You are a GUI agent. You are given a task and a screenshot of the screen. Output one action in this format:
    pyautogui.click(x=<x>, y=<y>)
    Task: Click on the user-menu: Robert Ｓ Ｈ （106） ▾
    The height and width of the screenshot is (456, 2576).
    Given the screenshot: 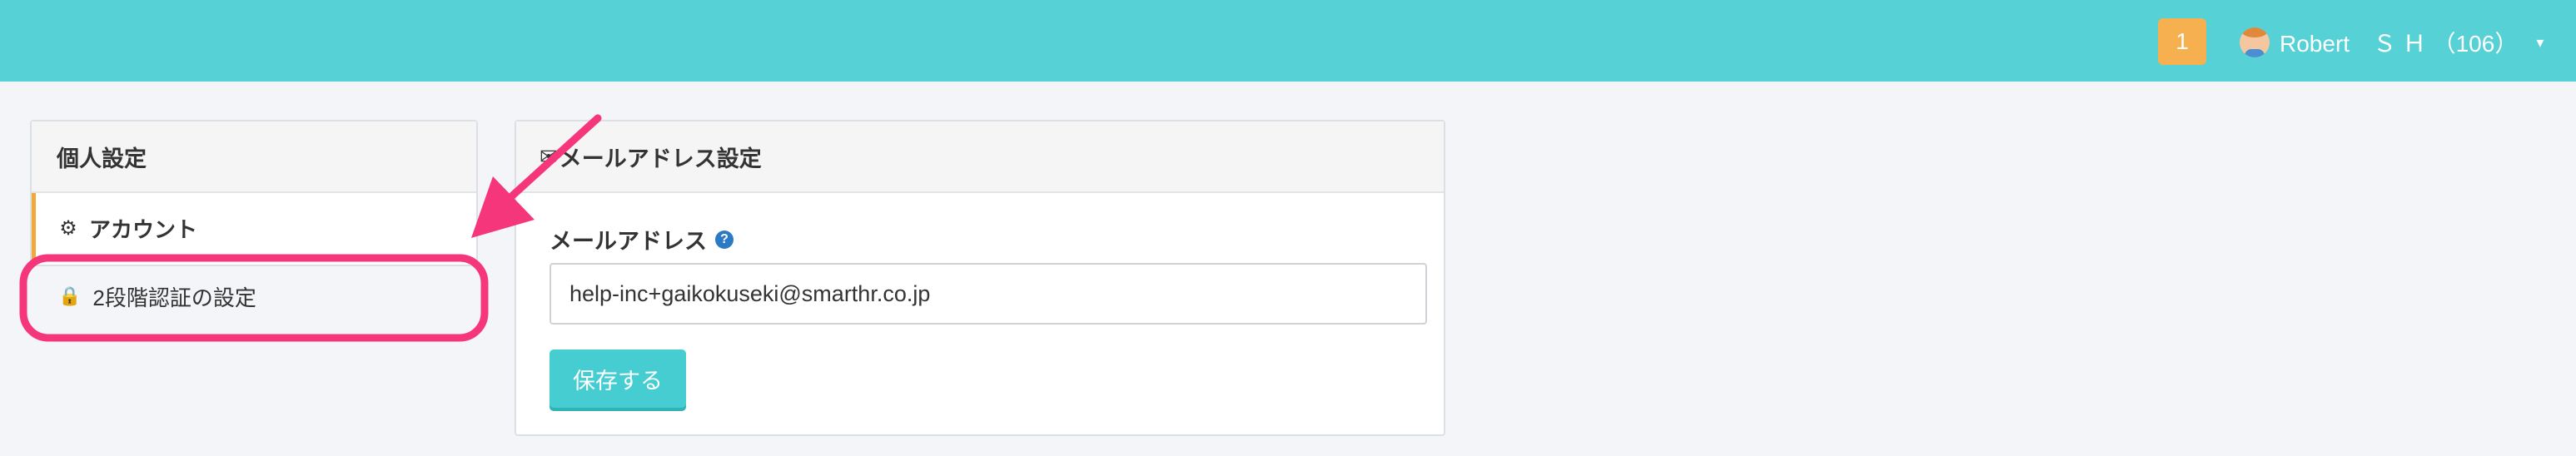 What is the action you would take?
    pyautogui.click(x=2392, y=42)
    